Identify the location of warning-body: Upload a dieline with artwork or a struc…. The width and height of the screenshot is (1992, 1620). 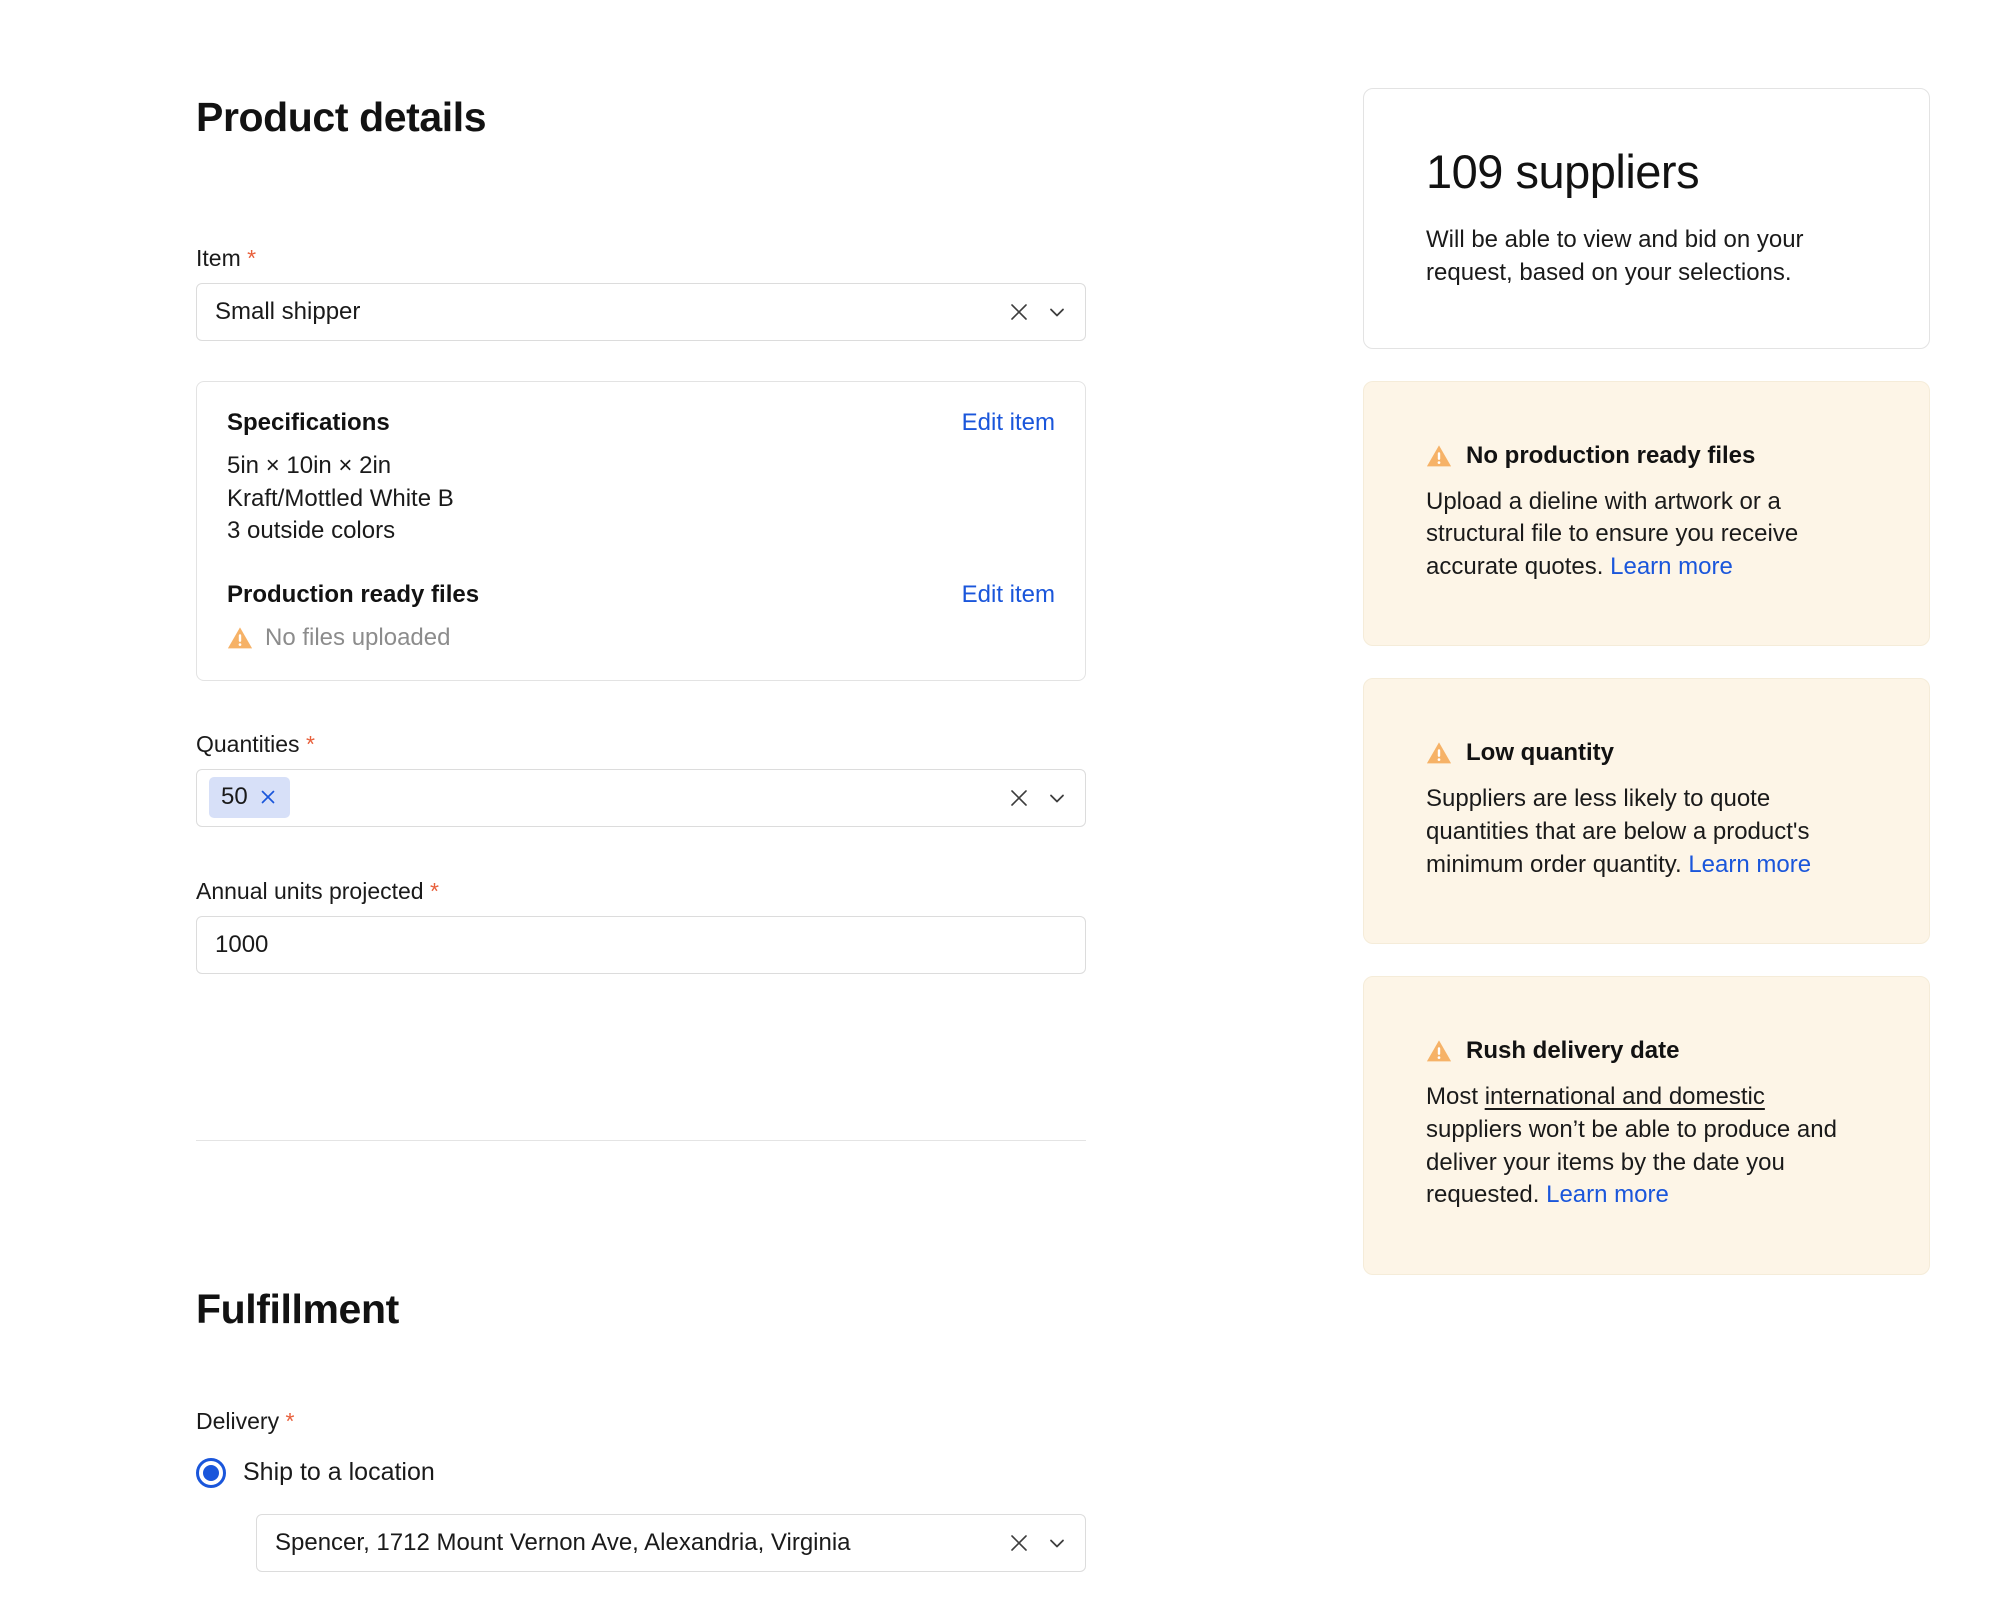
(1646, 535).